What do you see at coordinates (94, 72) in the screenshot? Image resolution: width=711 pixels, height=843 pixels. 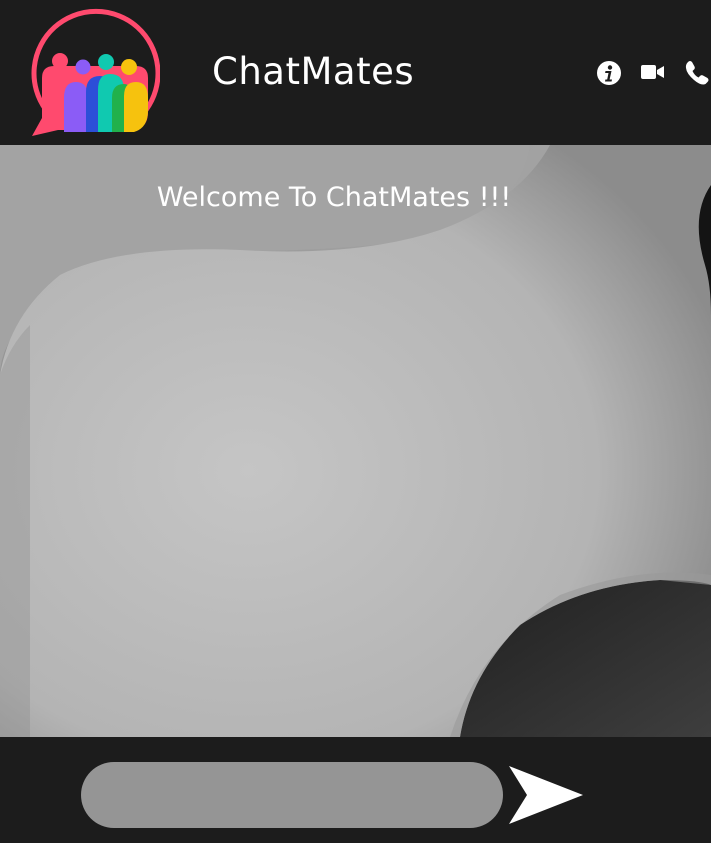 I see `chatmates-logo` at bounding box center [94, 72].